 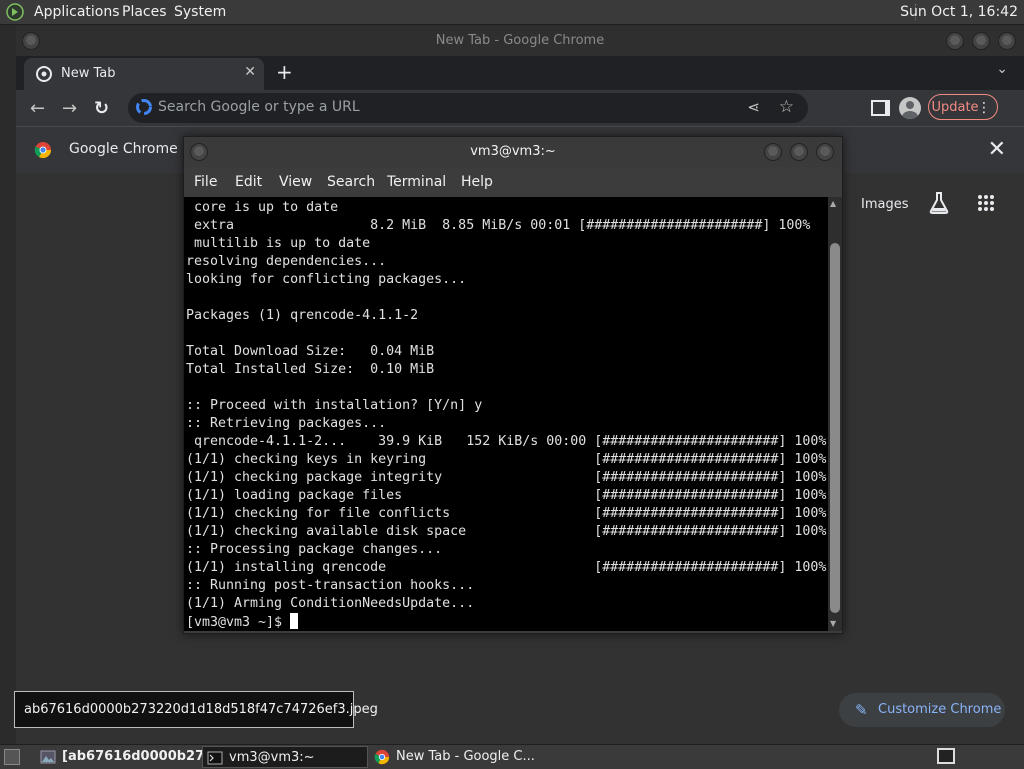 What do you see at coordinates (753, 107) in the screenshot?
I see `share-icon: ⋖` at bounding box center [753, 107].